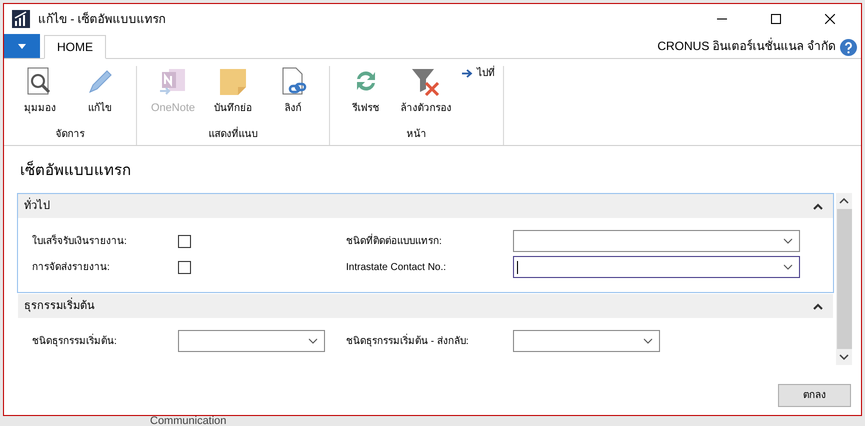  What do you see at coordinates (722, 19) in the screenshot?
I see `minimize-icon` at bounding box center [722, 19].